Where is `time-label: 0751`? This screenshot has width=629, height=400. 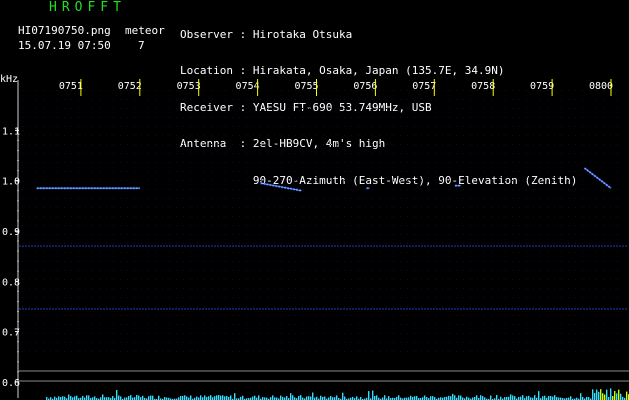
time-label: 0751 is located at coordinates (71, 86).